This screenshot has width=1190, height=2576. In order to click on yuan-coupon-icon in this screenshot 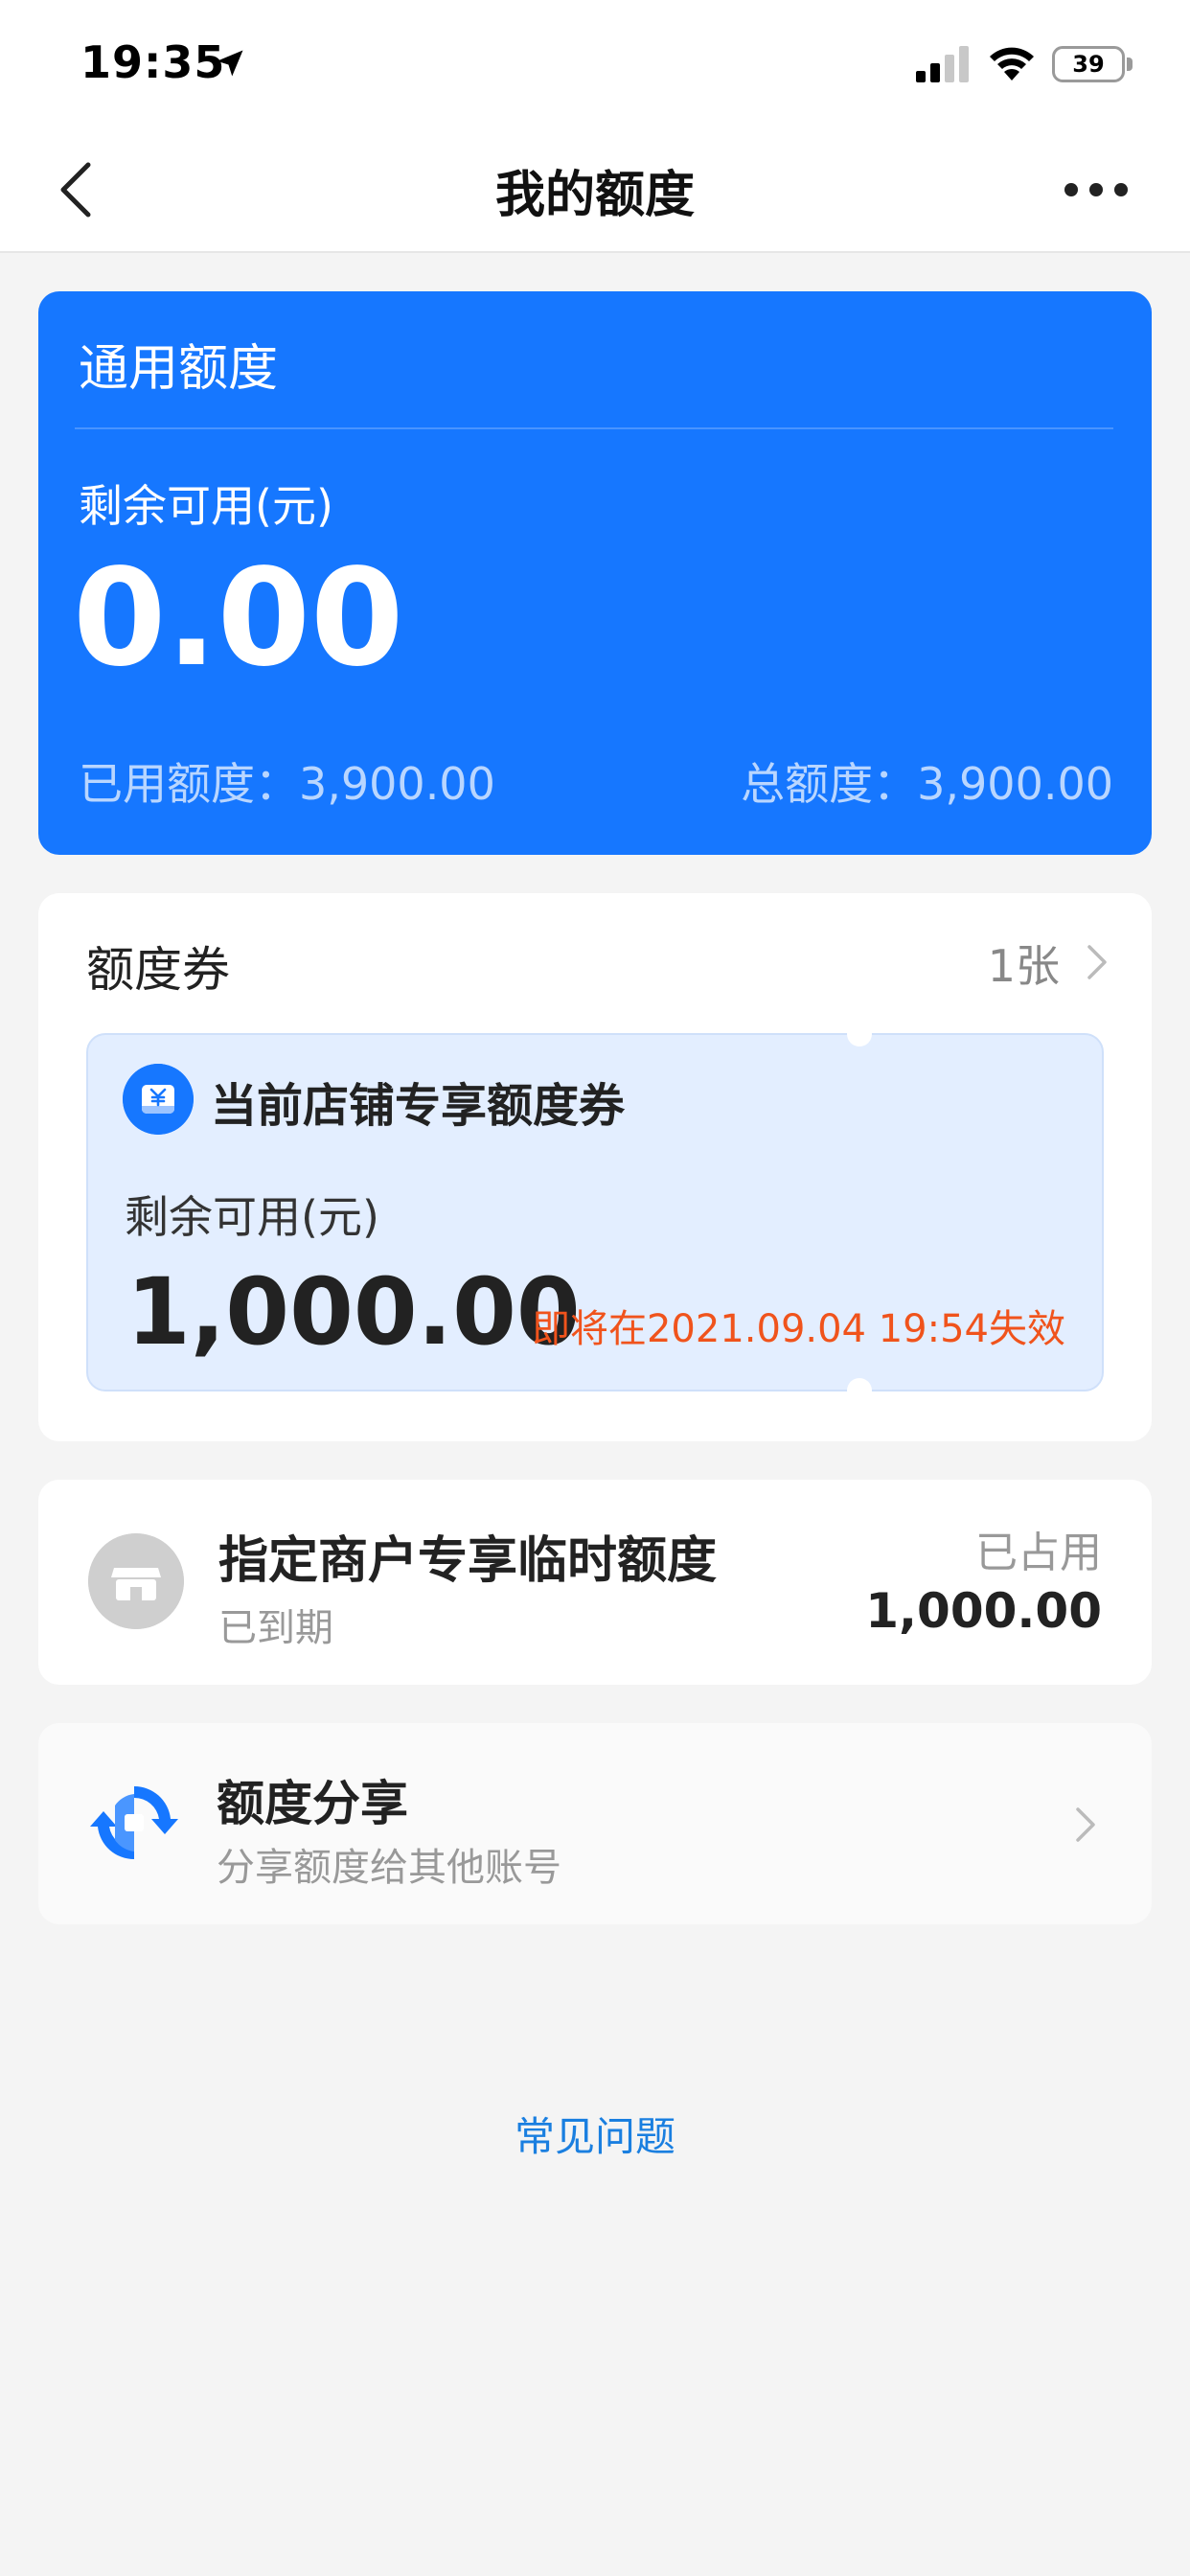, I will do `click(159, 1099)`.